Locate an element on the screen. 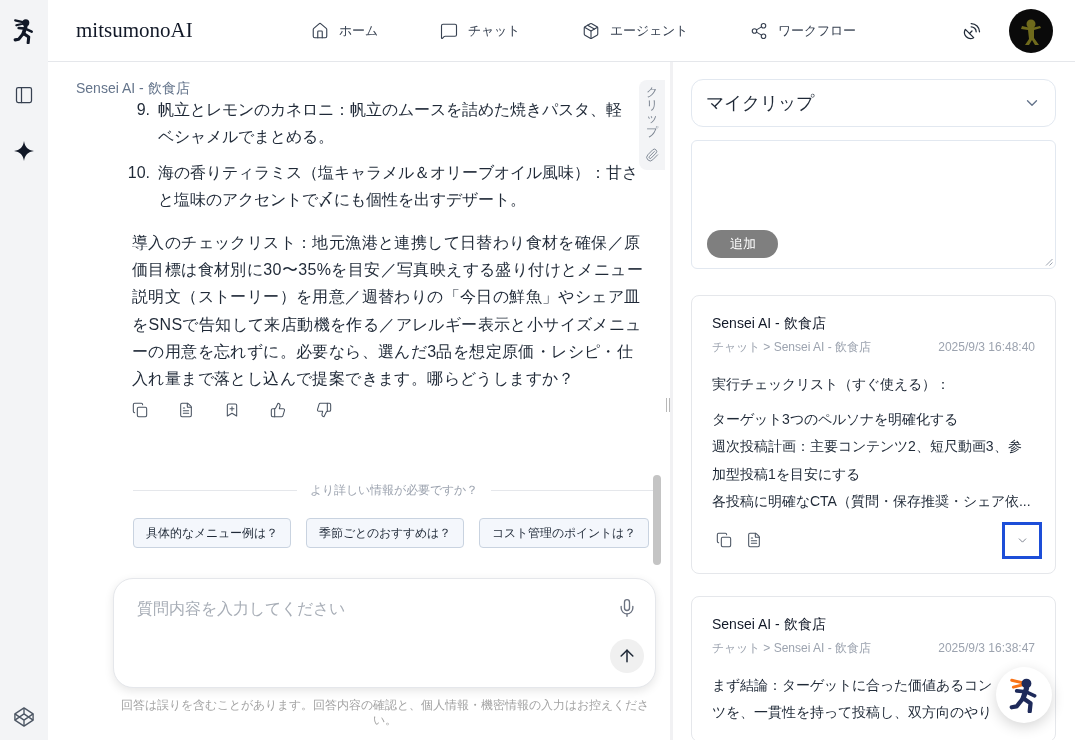  nav-link: エージェント is located at coordinates (635, 30).